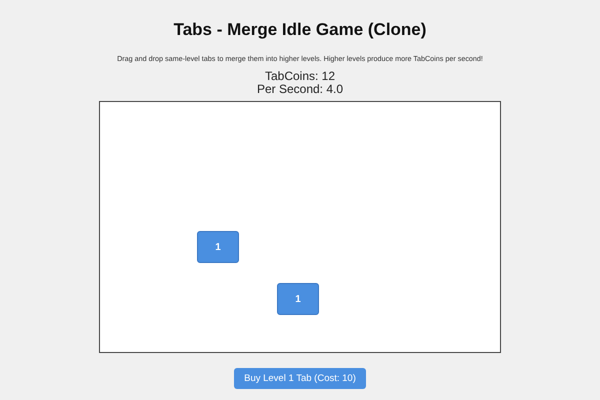 The height and width of the screenshot is (400, 600). I want to click on buy-tab-button: Buy Level 1 Tab (Cost: 10), so click(300, 378).